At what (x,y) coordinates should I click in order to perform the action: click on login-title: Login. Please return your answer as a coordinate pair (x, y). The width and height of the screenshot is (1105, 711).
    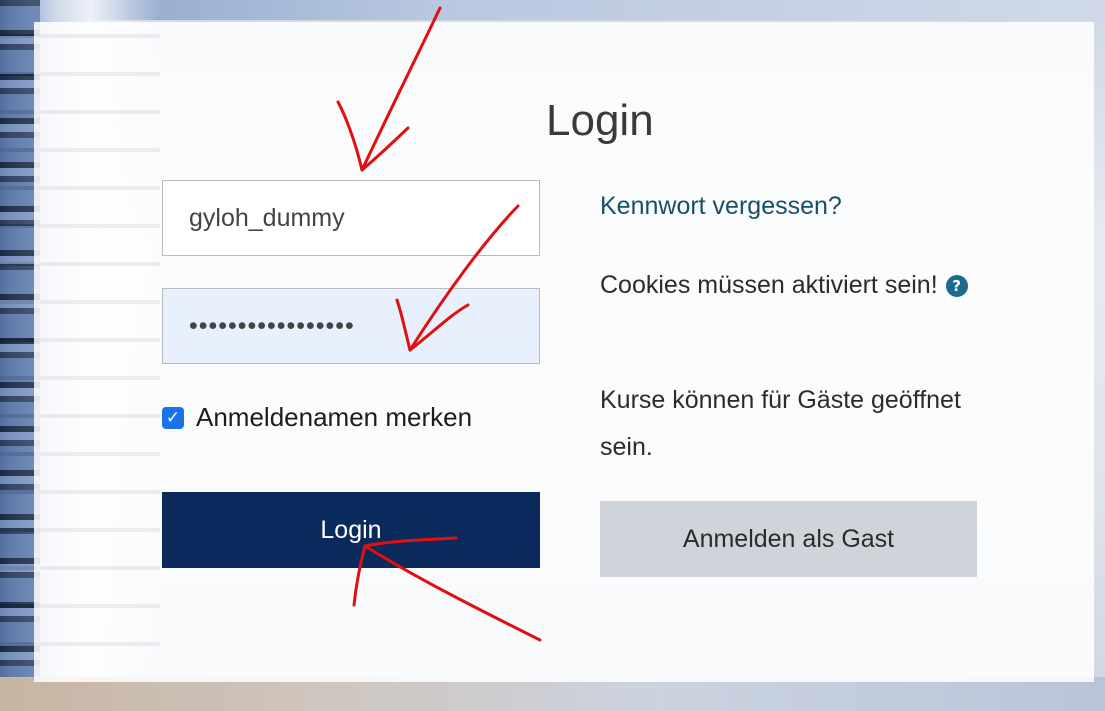
    Looking at the image, I should click on (600, 120).